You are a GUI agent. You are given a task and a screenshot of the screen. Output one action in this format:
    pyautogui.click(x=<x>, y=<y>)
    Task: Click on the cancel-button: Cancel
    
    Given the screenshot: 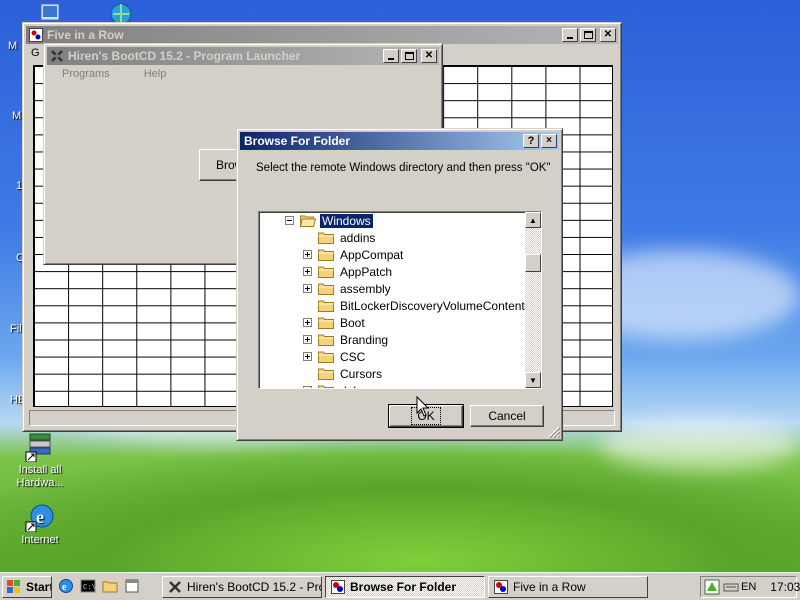 What is the action you would take?
    pyautogui.click(x=507, y=416)
    